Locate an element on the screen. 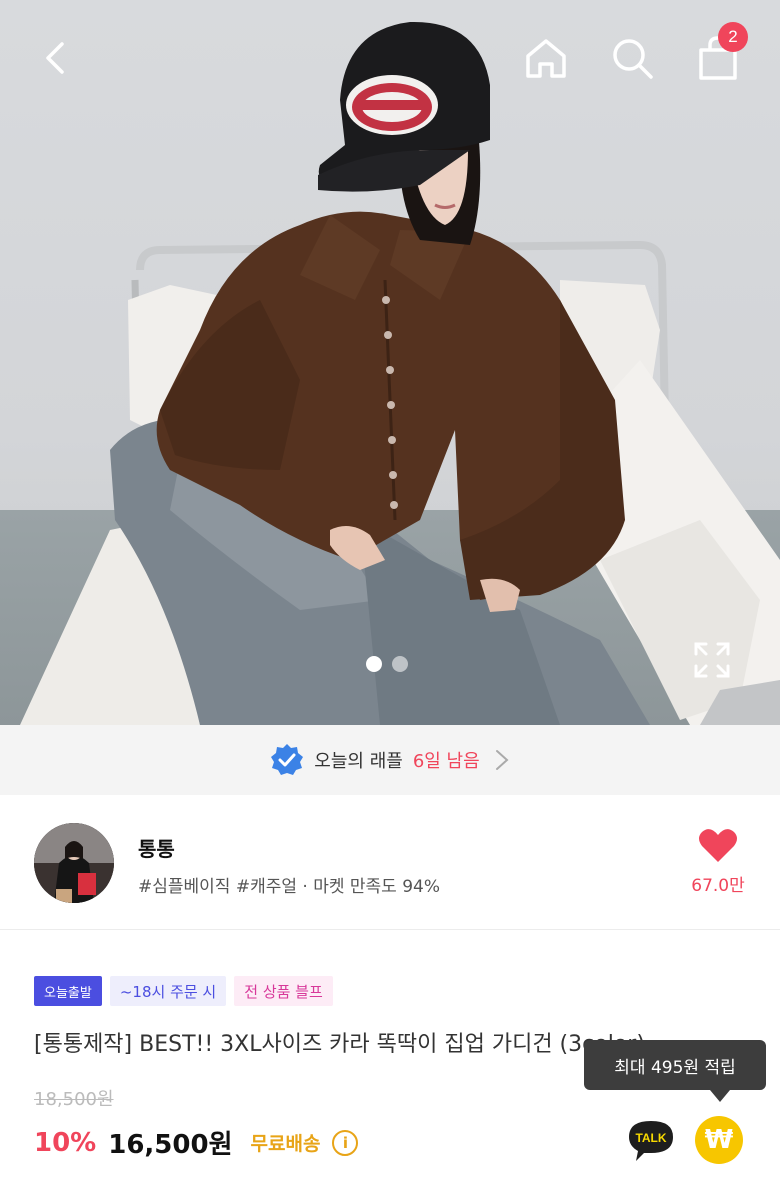 The image size is (780, 1200). cart-count-badge: 2 is located at coordinates (733, 37).